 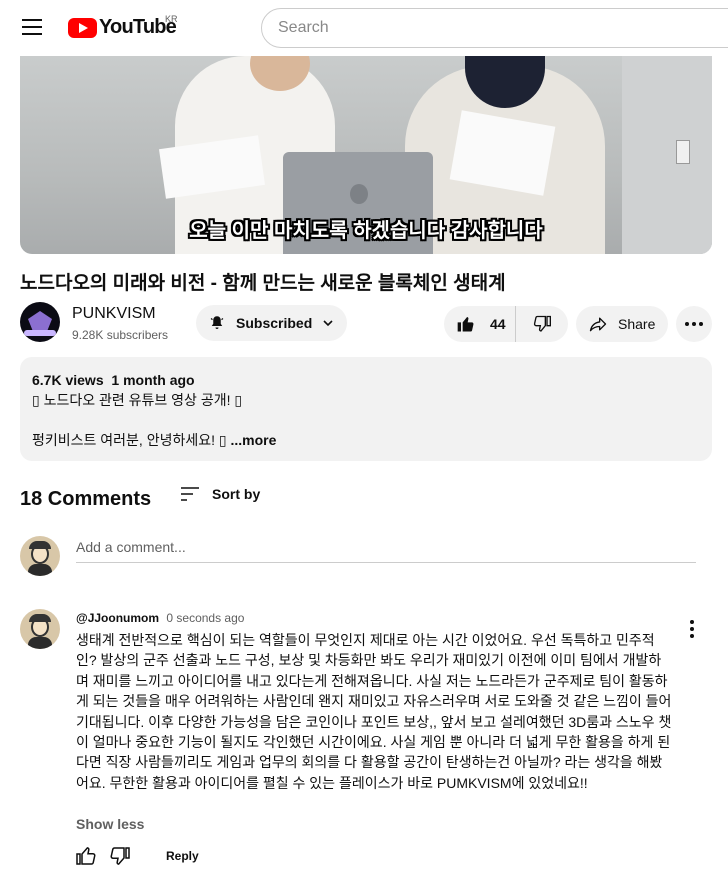 What do you see at coordinates (40, 322) in the screenshot?
I see `channel-avatar` at bounding box center [40, 322].